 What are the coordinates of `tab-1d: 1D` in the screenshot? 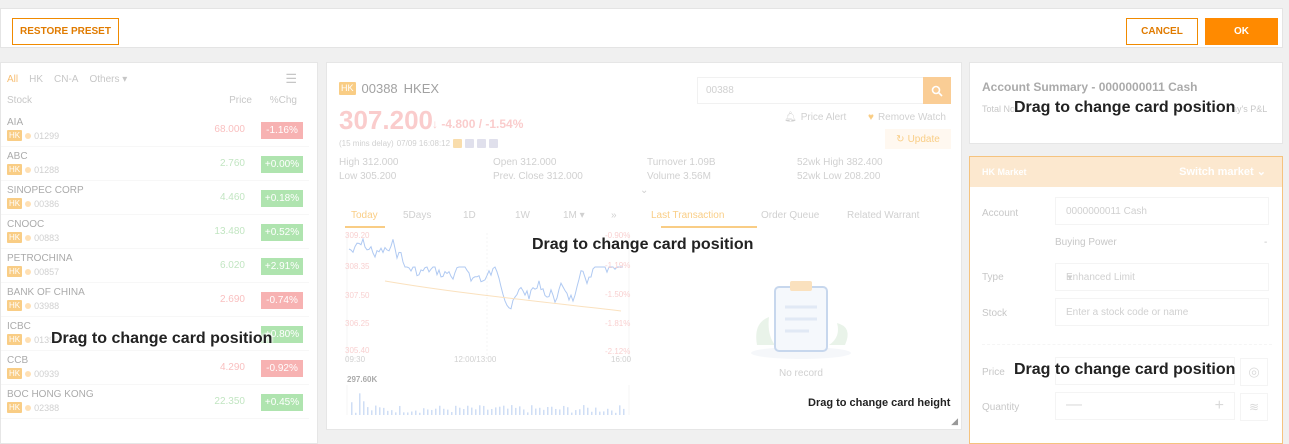 It's located at (489, 215).